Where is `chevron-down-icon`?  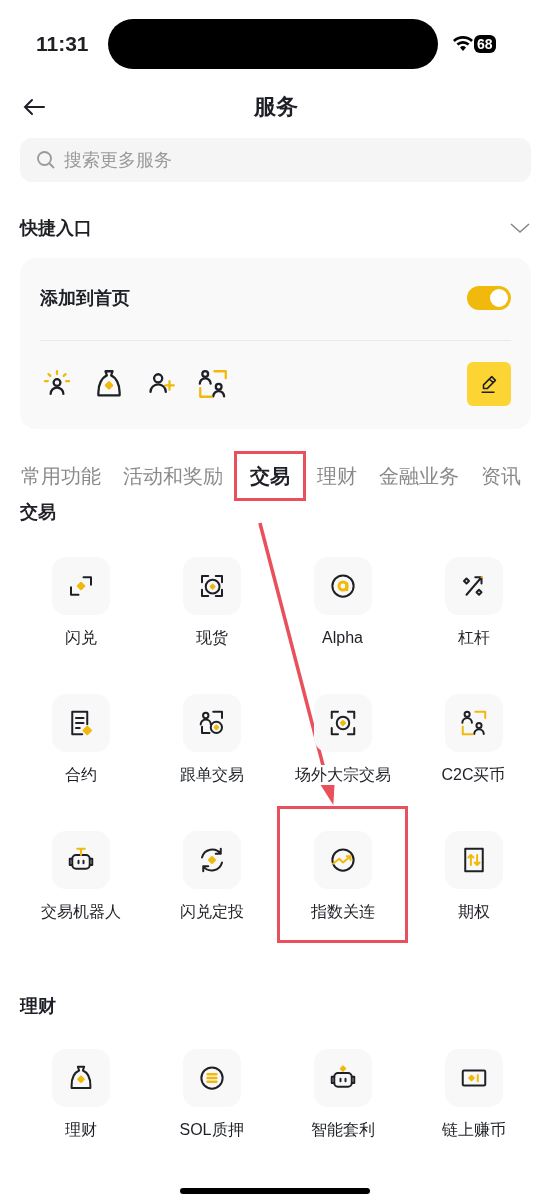 chevron-down-icon is located at coordinates (520, 228).